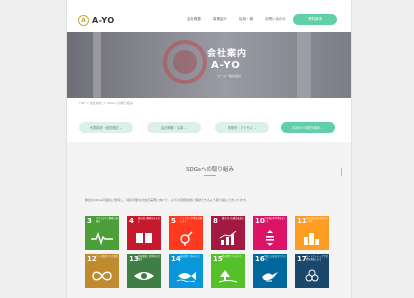 The height and width of the screenshot is (298, 414). What do you see at coordinates (89, 221) in the screenshot?
I see `sdg-number: 3` at bounding box center [89, 221].